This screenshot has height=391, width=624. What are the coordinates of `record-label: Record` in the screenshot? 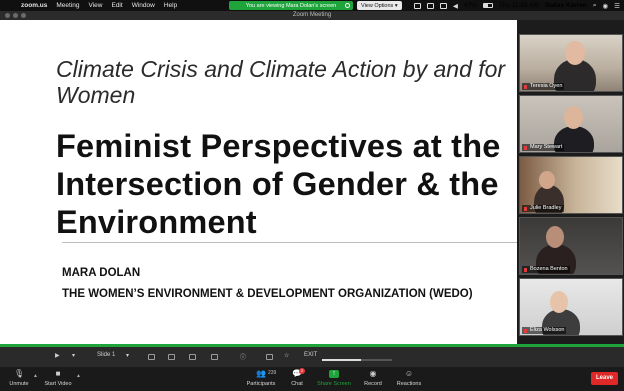 It's located at (373, 384).